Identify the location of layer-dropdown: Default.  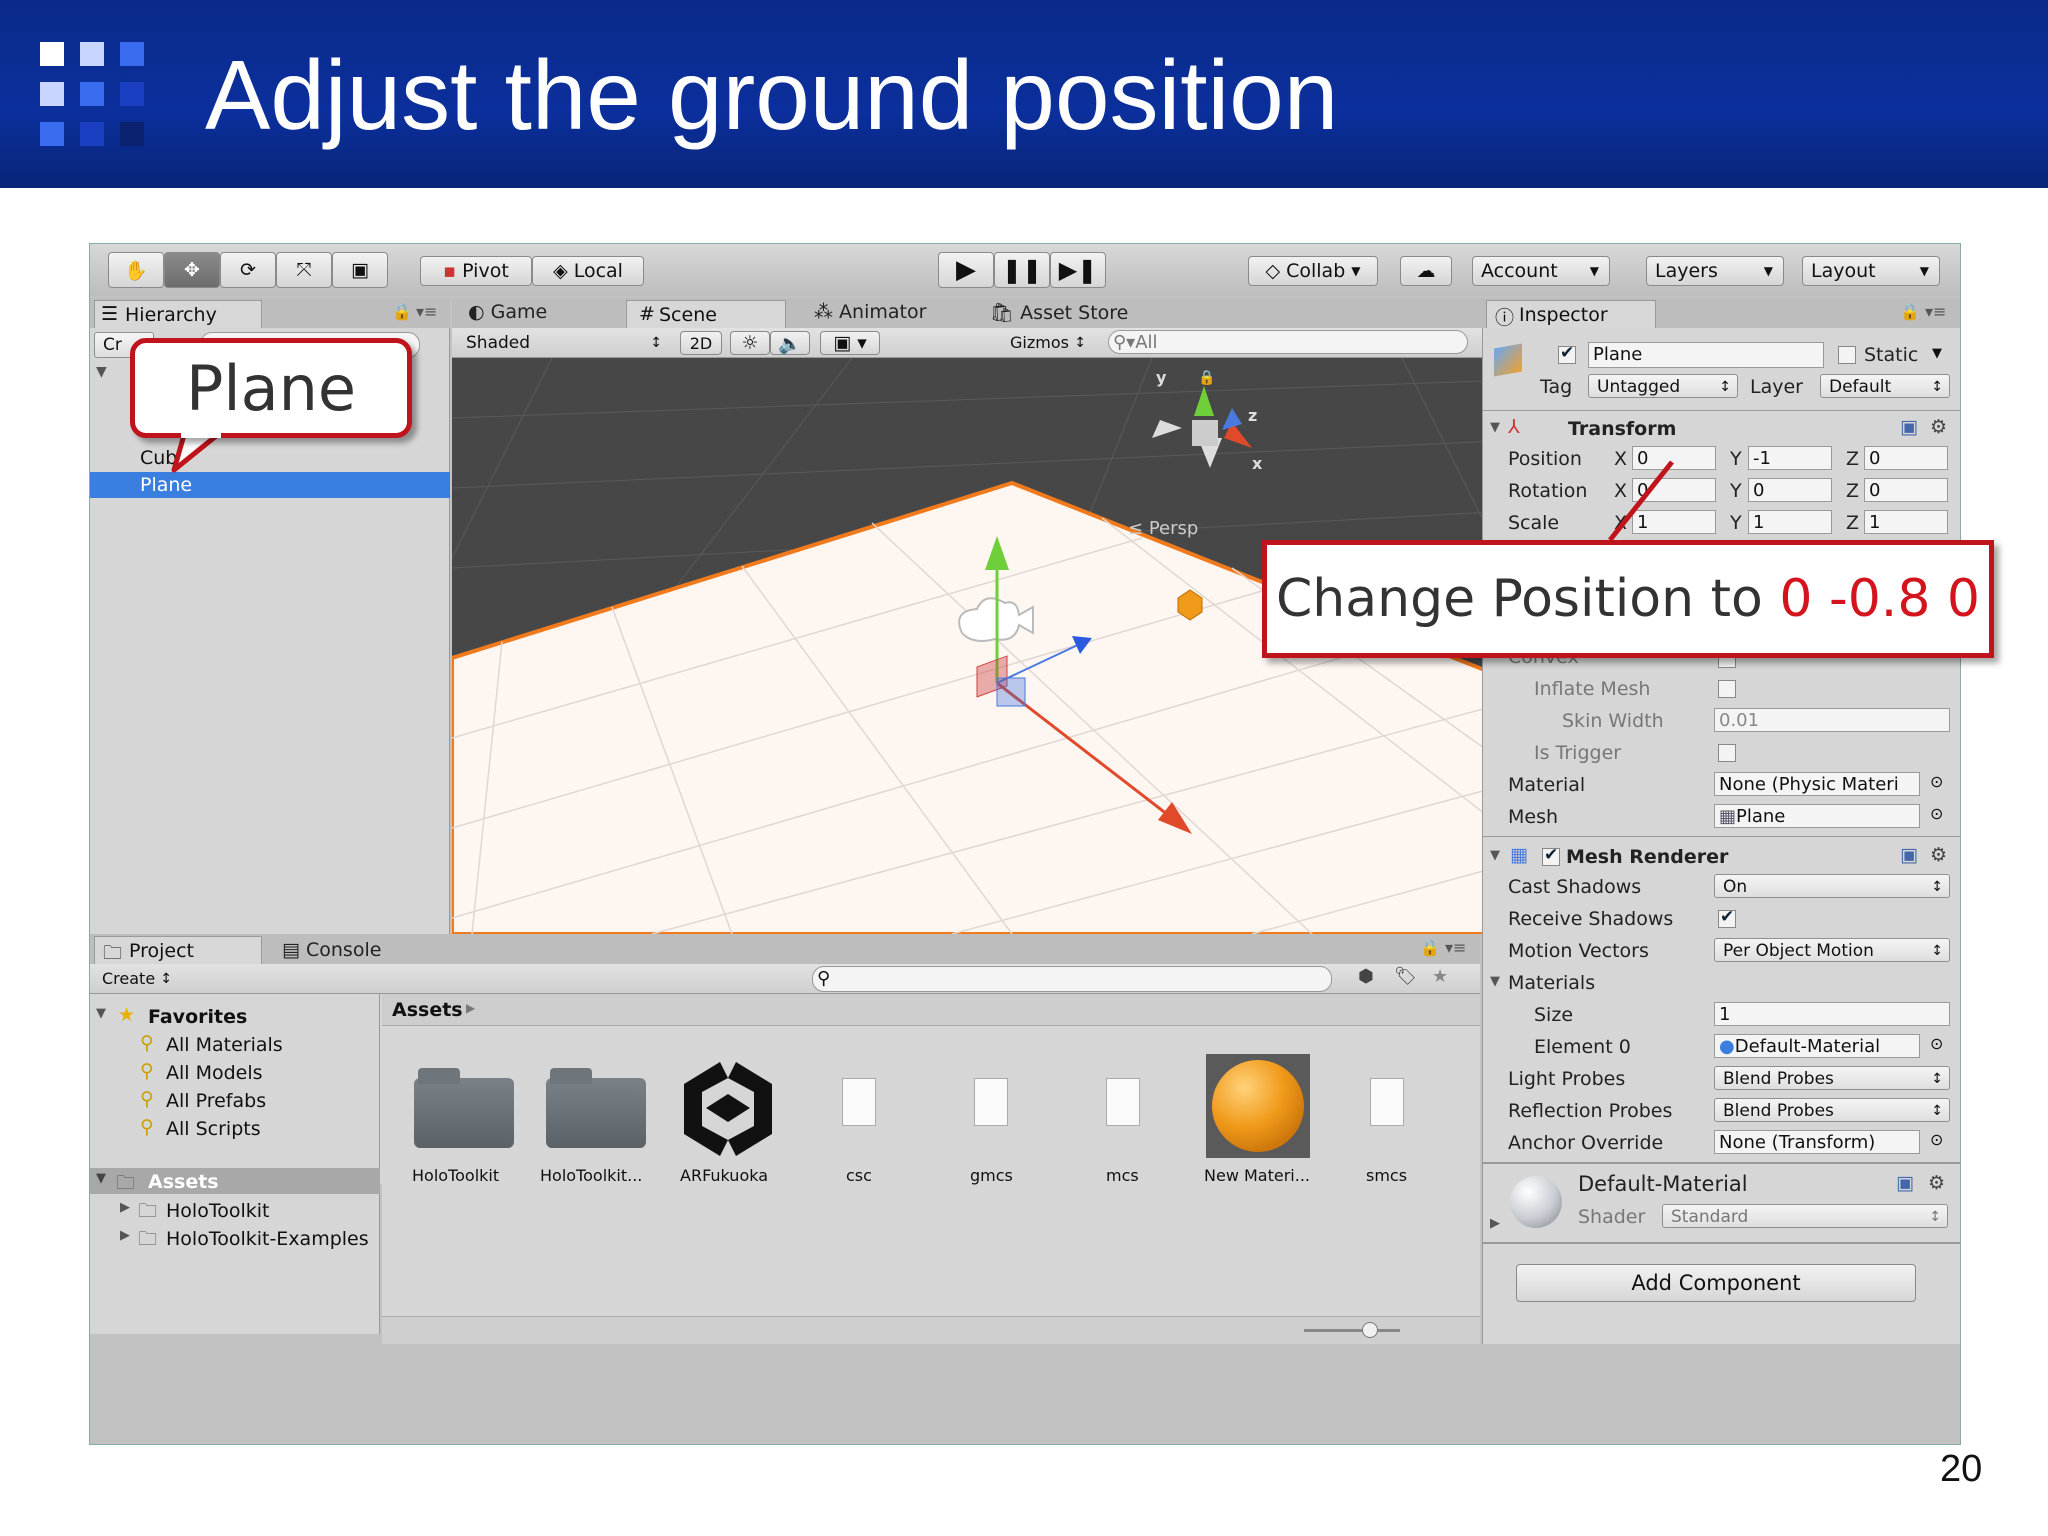
(1885, 386).